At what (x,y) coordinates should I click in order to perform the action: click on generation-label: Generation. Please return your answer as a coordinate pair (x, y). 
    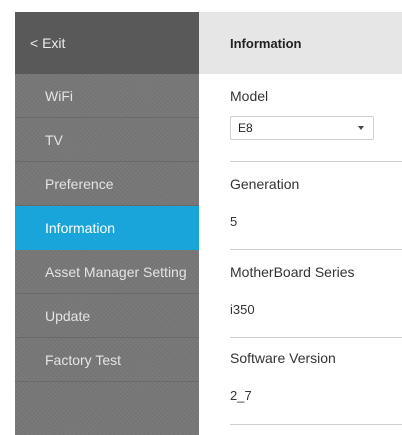
    Looking at the image, I should click on (265, 184).